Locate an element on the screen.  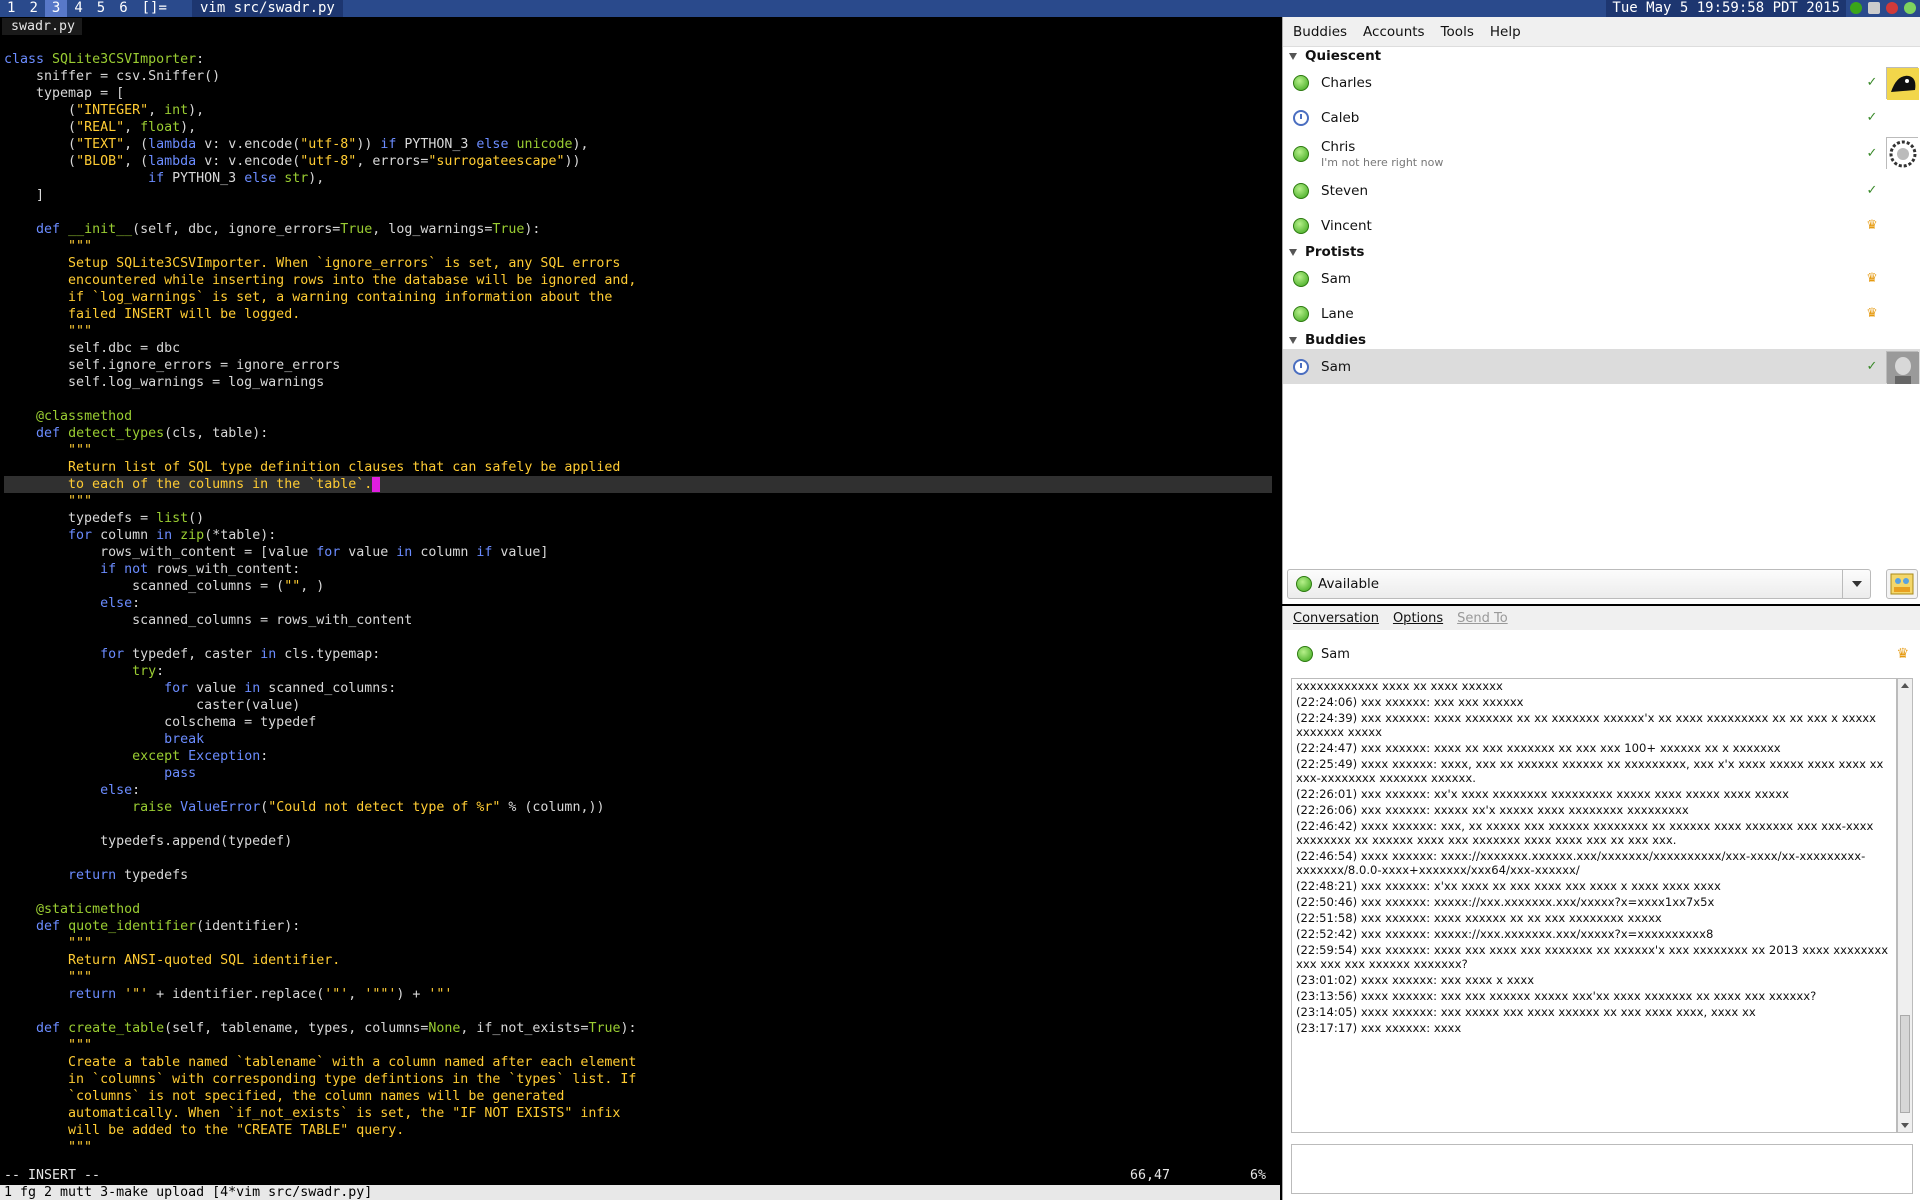
code-line: def detect_types(cls, table): is located at coordinates (638, 433).